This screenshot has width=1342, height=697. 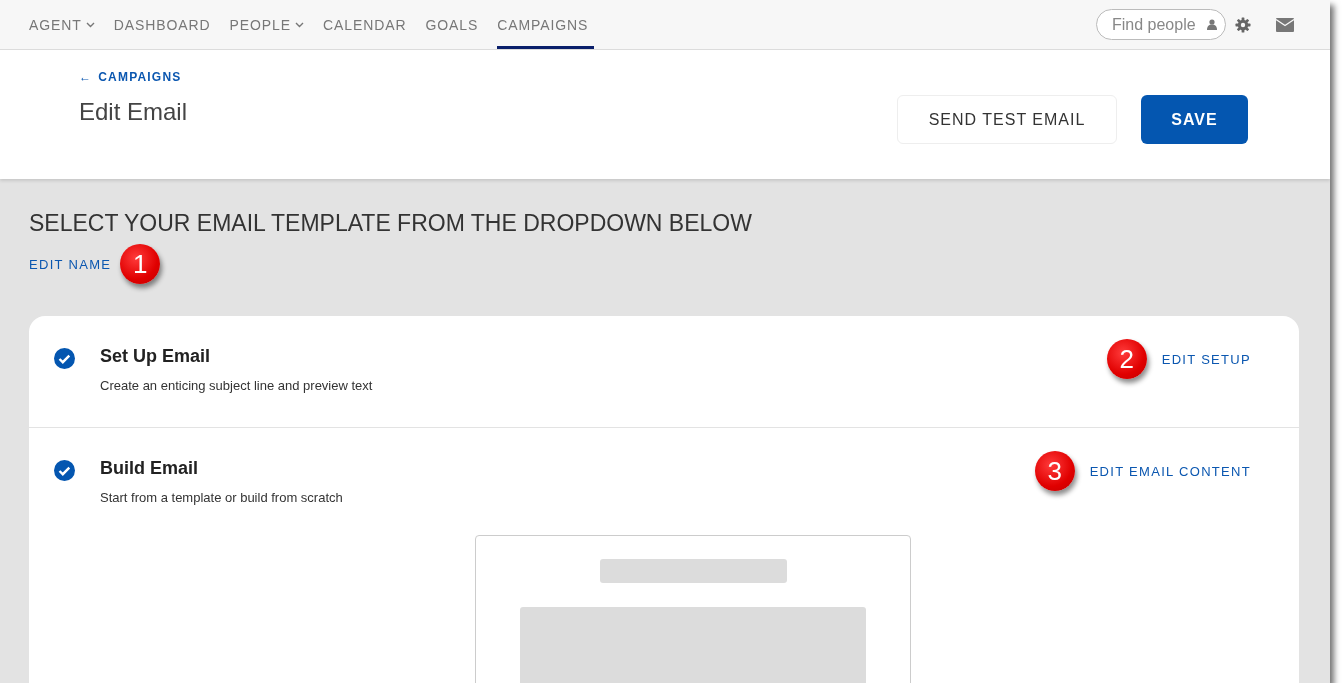 I want to click on person-icon, so click(x=1212, y=24).